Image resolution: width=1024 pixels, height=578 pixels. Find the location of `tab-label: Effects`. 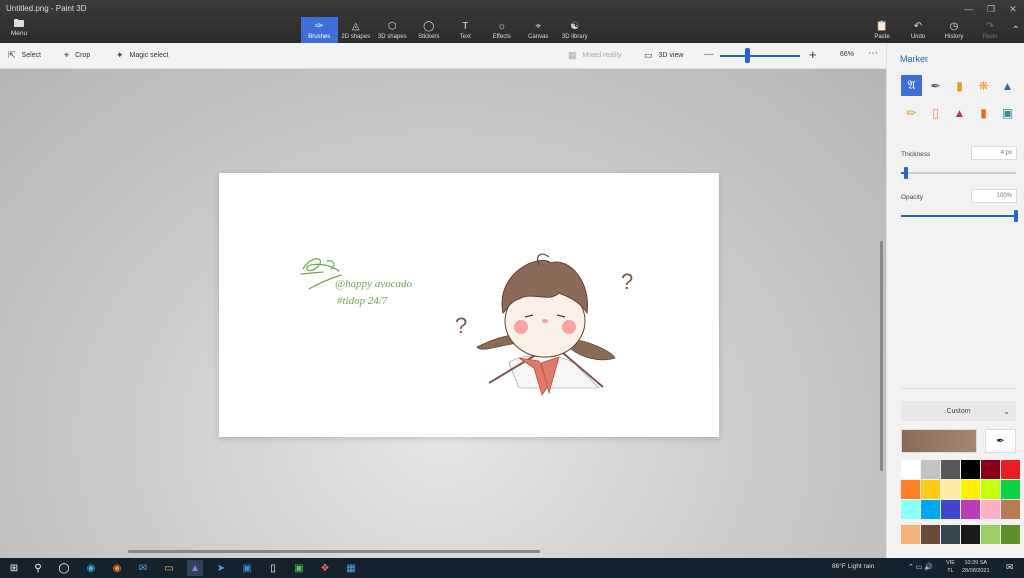

tab-label: Effects is located at coordinates (501, 36).